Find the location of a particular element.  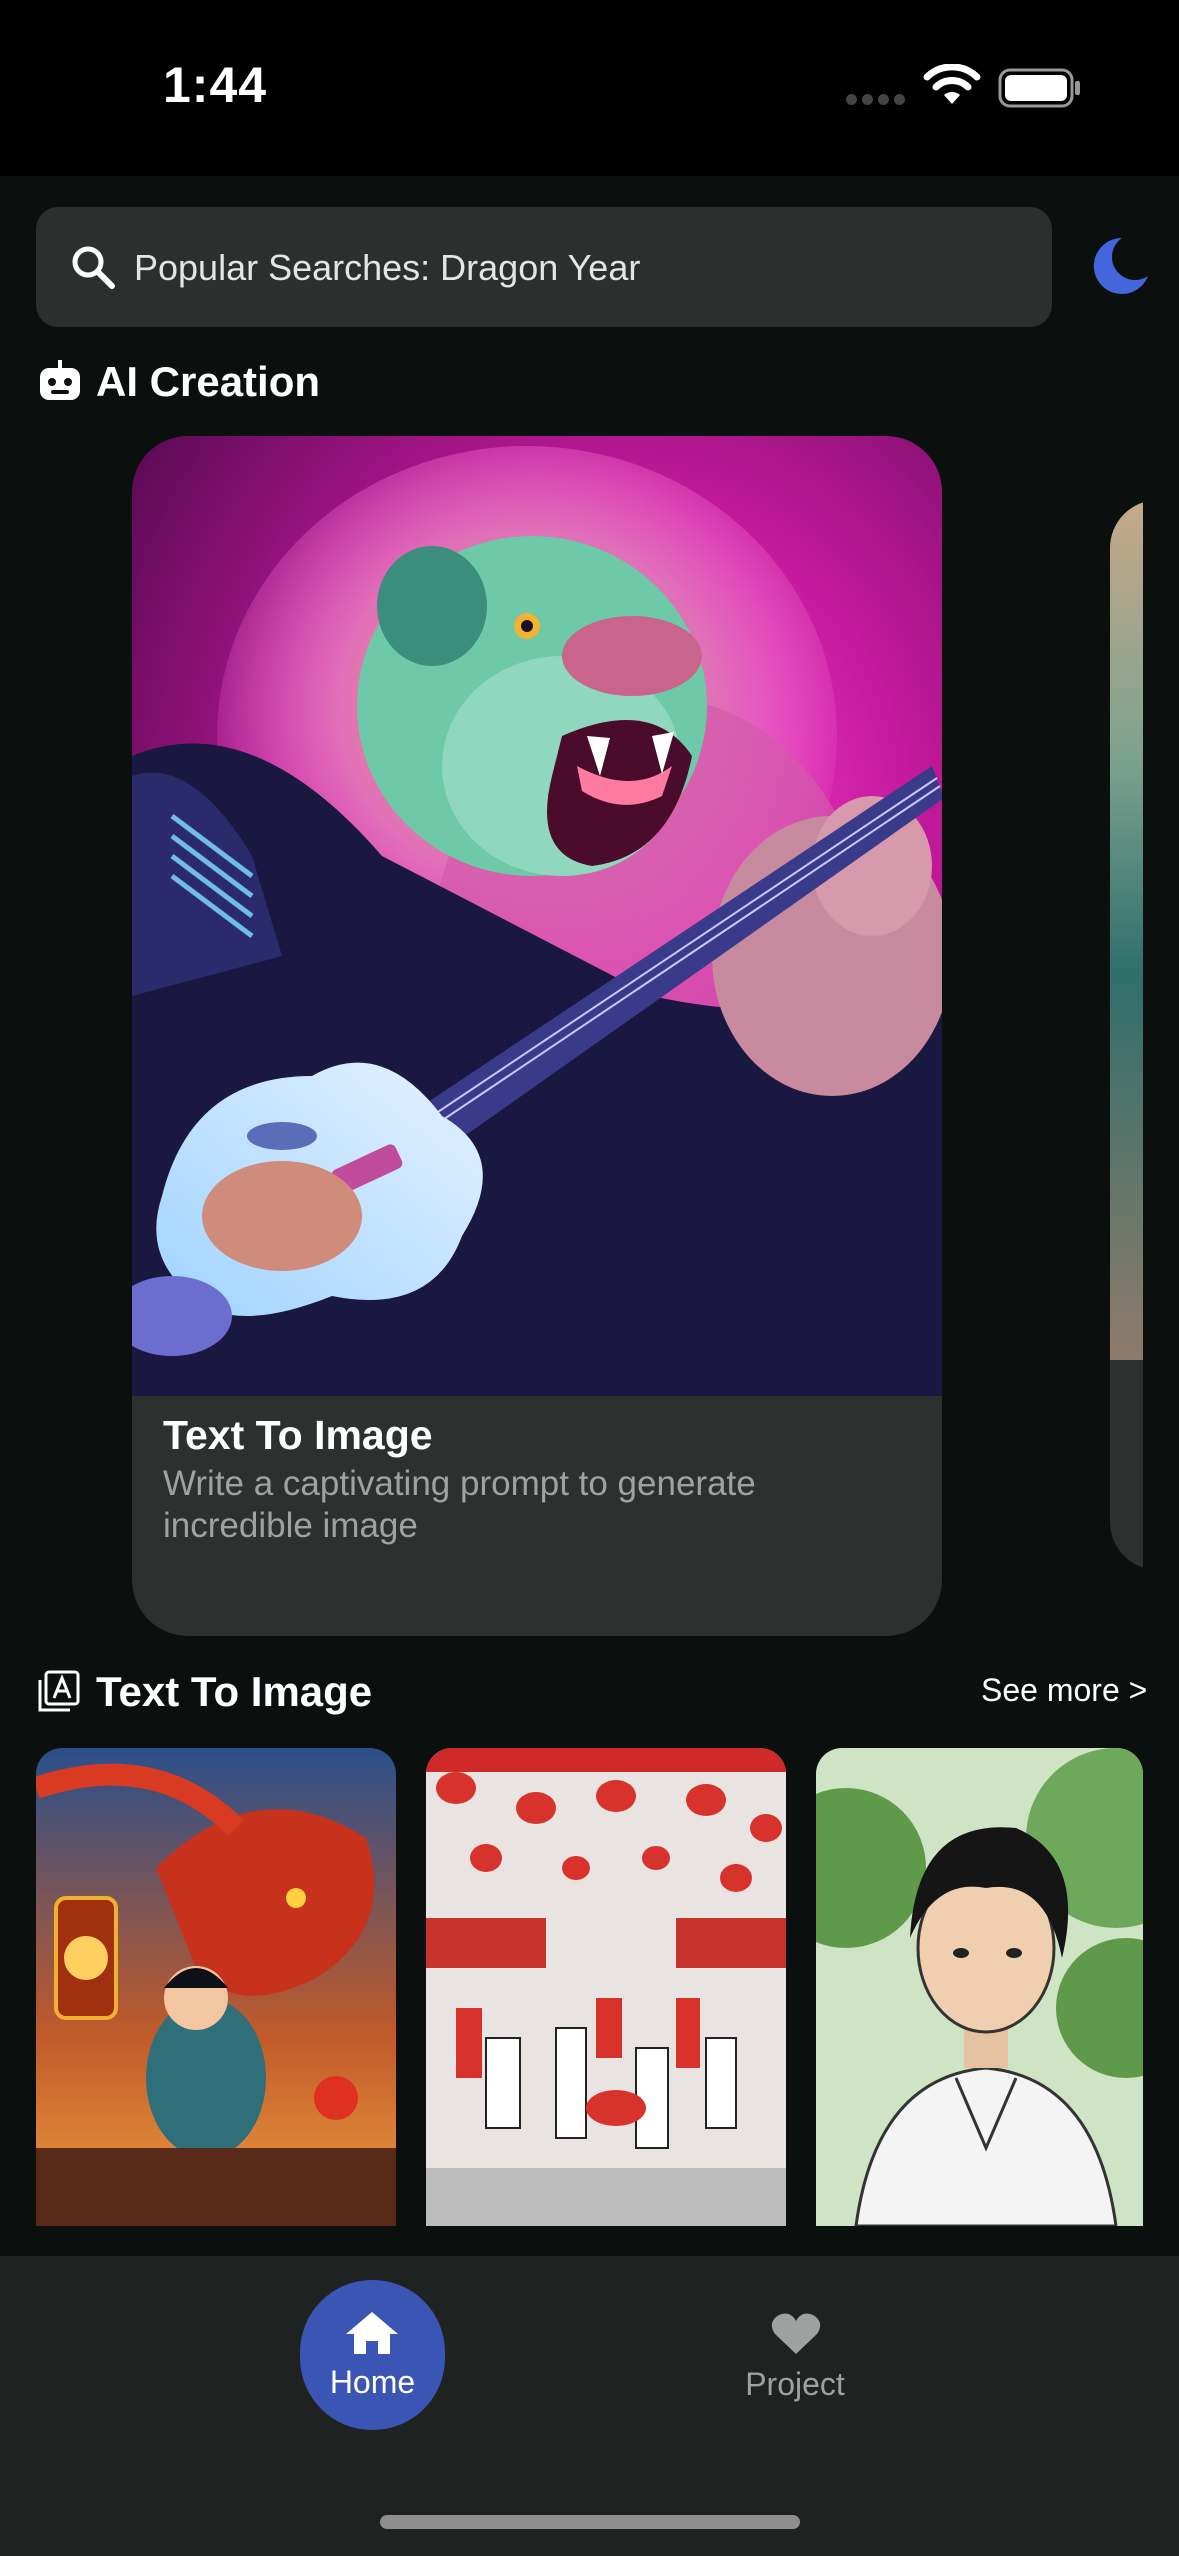

search-input: Popular Searches: Dragon Year is located at coordinates (544, 267).